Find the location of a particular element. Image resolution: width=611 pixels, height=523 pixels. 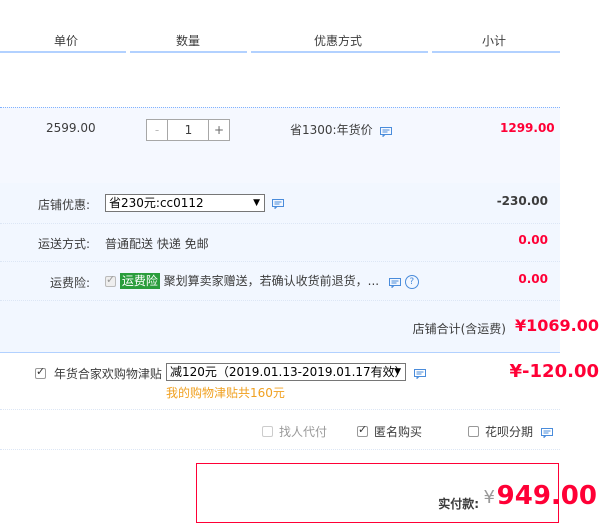

payment-amount: 949.00 is located at coordinates (546, 496).